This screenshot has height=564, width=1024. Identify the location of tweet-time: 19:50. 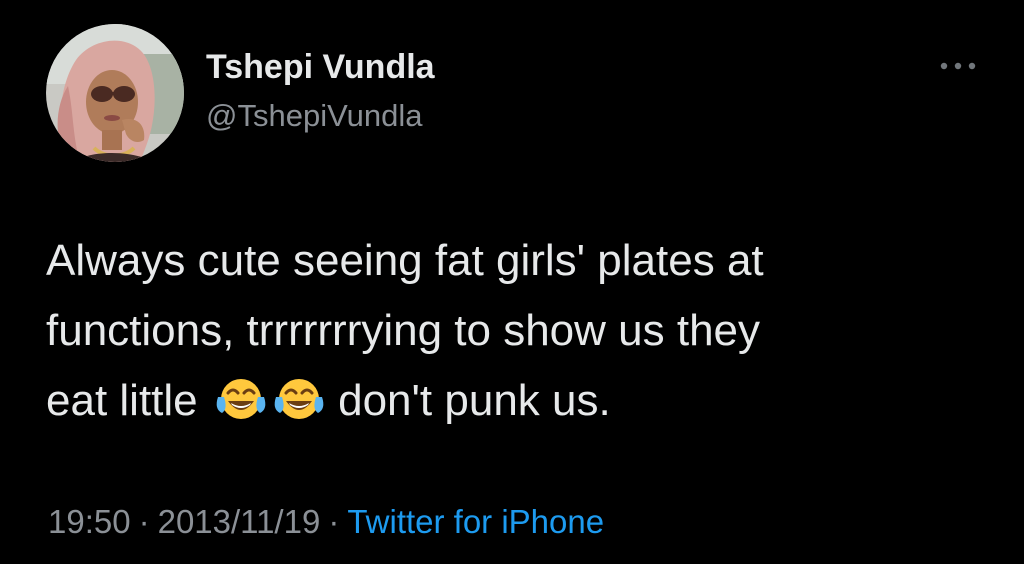
(89, 521).